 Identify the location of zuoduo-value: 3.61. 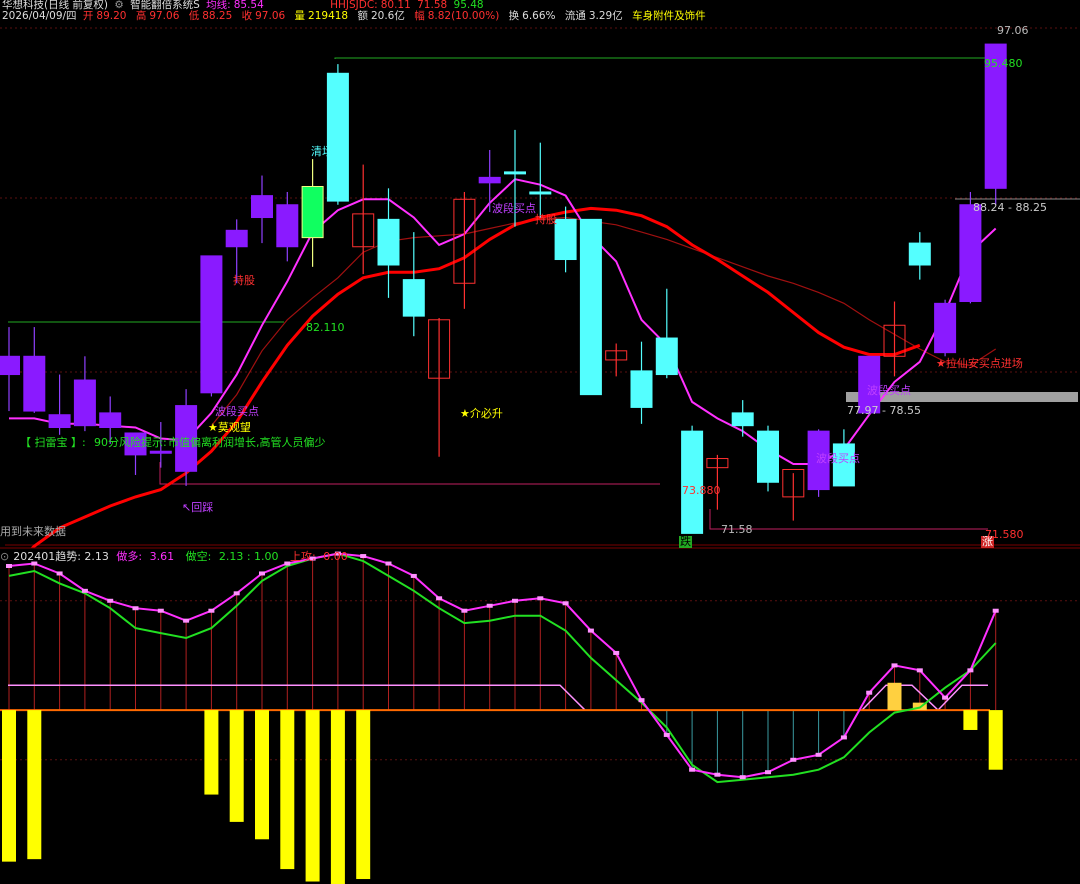
(162, 556).